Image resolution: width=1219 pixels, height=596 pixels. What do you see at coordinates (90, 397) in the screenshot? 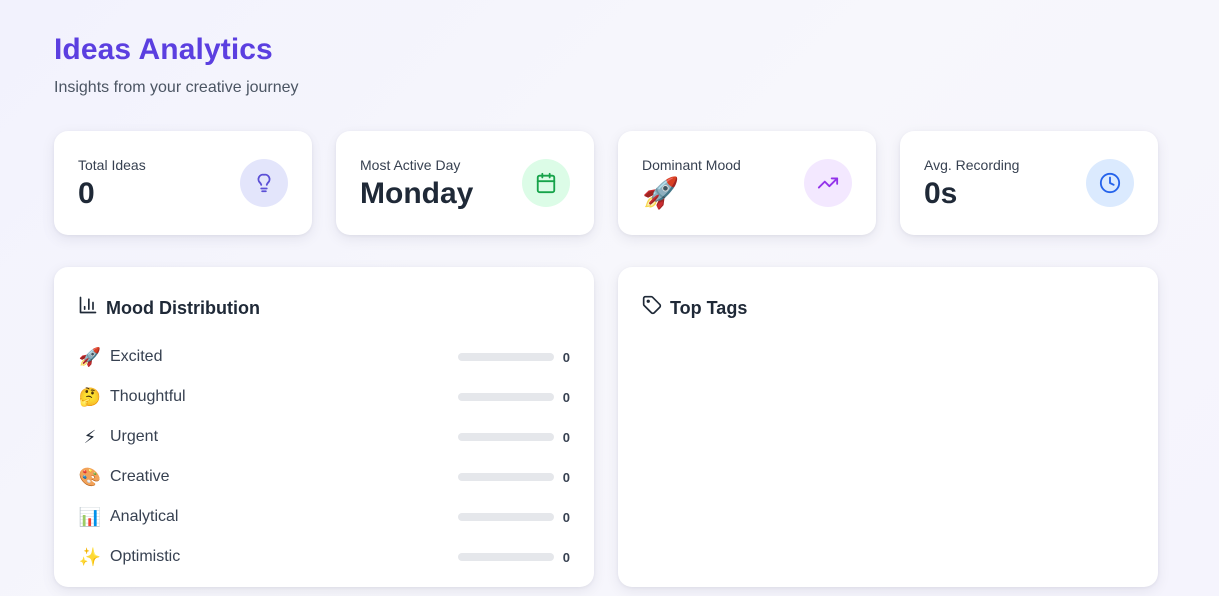
I see `thinking-face-icon: 🤔` at bounding box center [90, 397].